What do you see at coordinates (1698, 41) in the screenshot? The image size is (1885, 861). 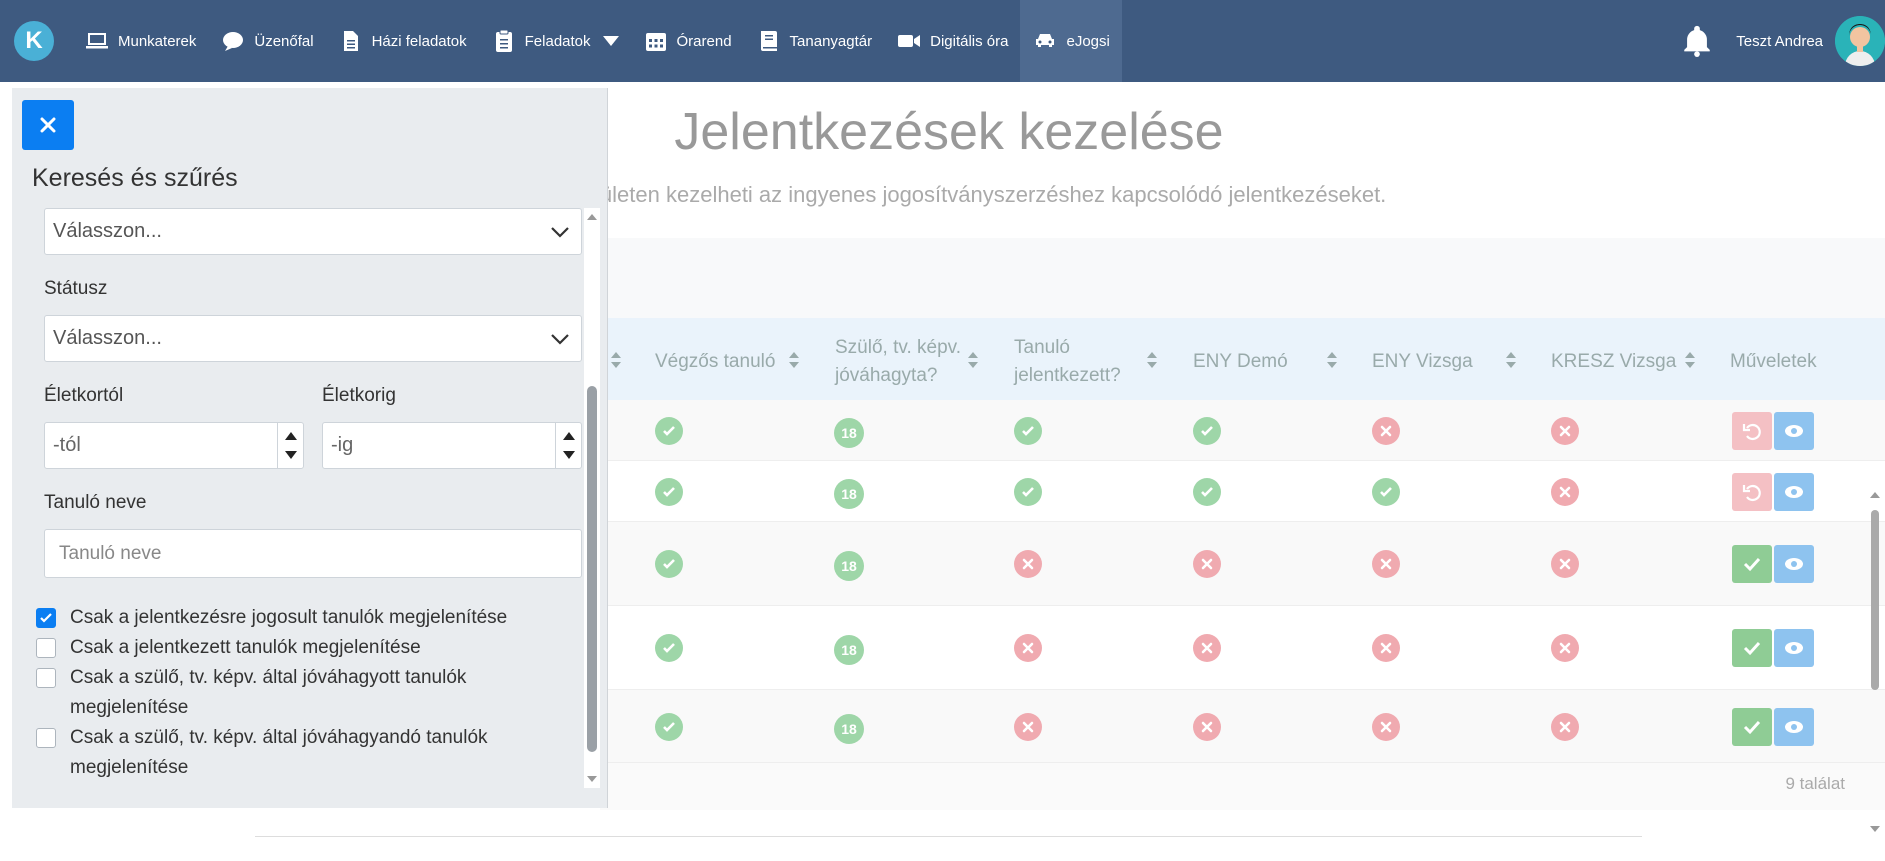 I see `bell-icon` at bounding box center [1698, 41].